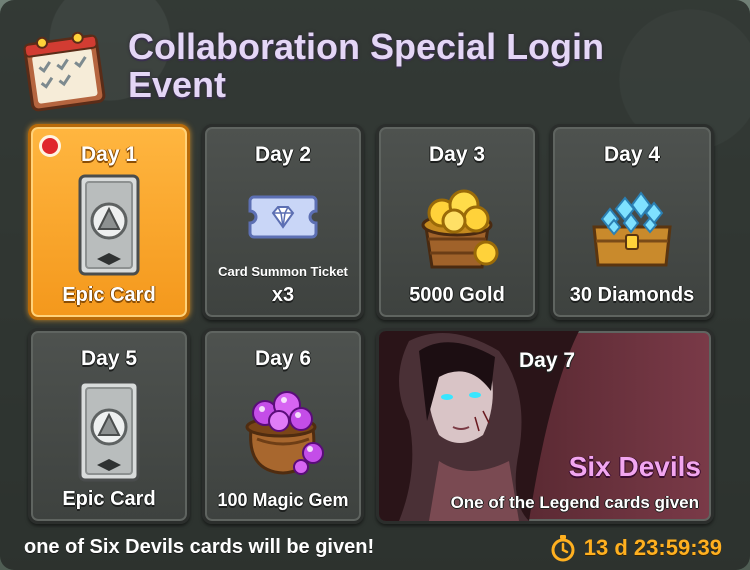 The height and width of the screenshot is (570, 750). Describe the element at coordinates (283, 358) in the screenshot. I see `day-label: Day 6` at that location.